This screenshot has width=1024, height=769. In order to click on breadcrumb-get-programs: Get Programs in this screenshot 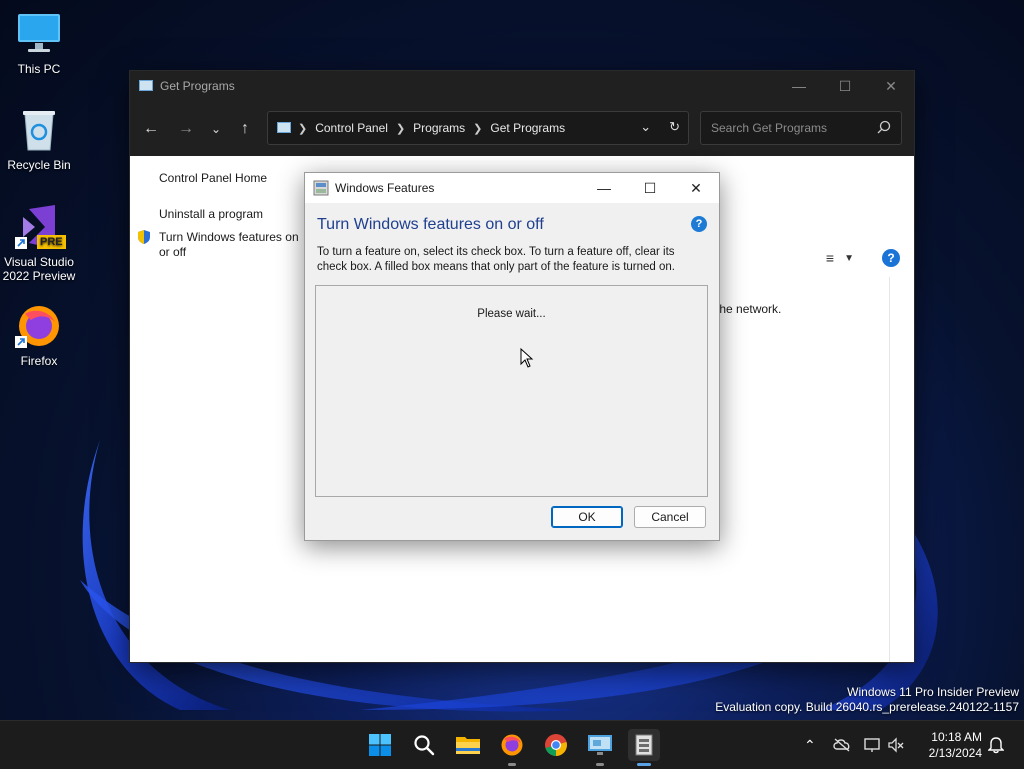, I will do `click(527, 128)`.